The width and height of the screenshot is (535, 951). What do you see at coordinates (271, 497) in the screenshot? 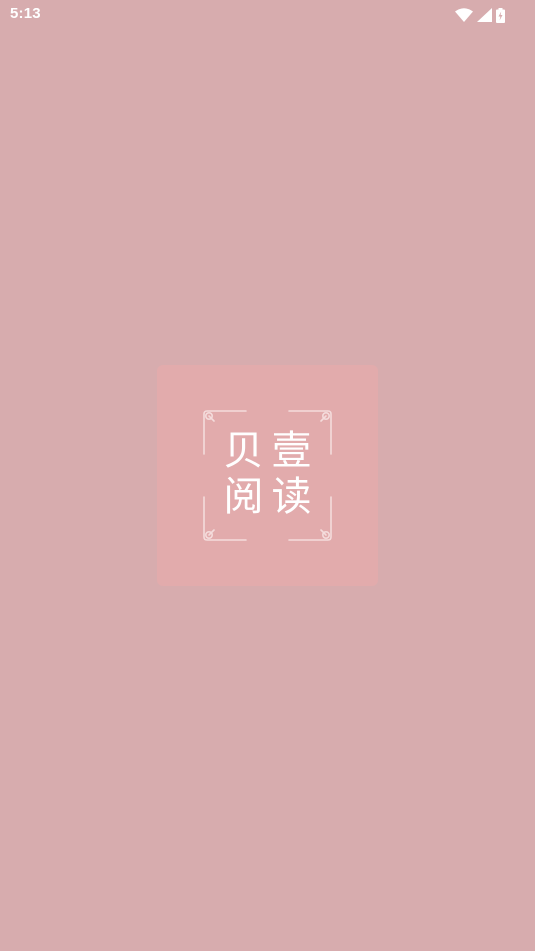
I see `logo-line-2: 阅读` at bounding box center [271, 497].